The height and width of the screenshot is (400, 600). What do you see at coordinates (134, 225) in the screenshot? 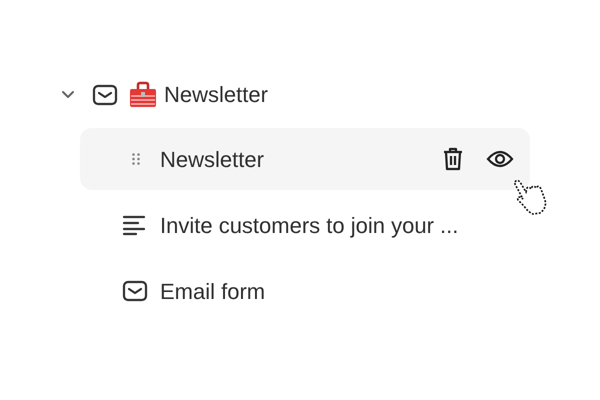
I see `text-lines-icon` at bounding box center [134, 225].